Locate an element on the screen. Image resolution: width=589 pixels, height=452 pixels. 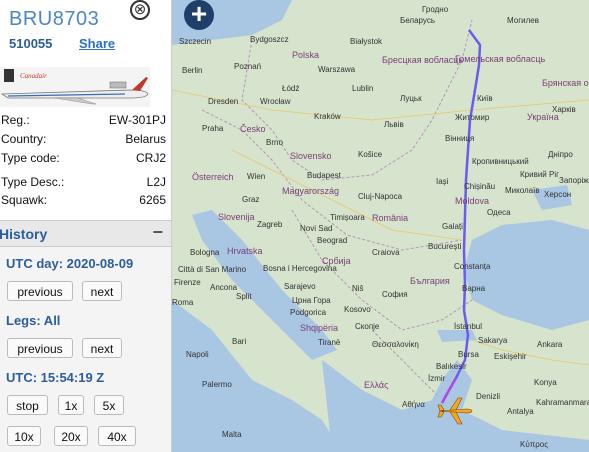
detail-label: Type code: is located at coordinates (30, 158).